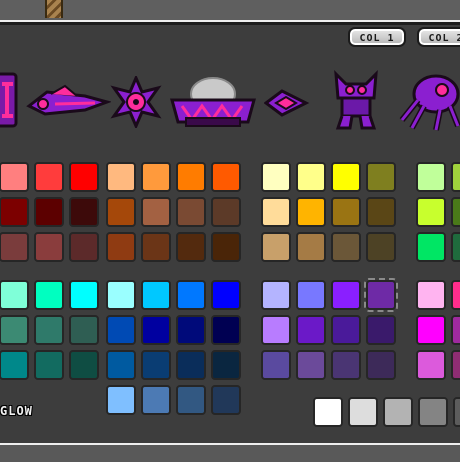 The width and height of the screenshot is (460, 462). Describe the element at coordinates (428, 101) in the screenshot. I see `spider-icon` at that location.